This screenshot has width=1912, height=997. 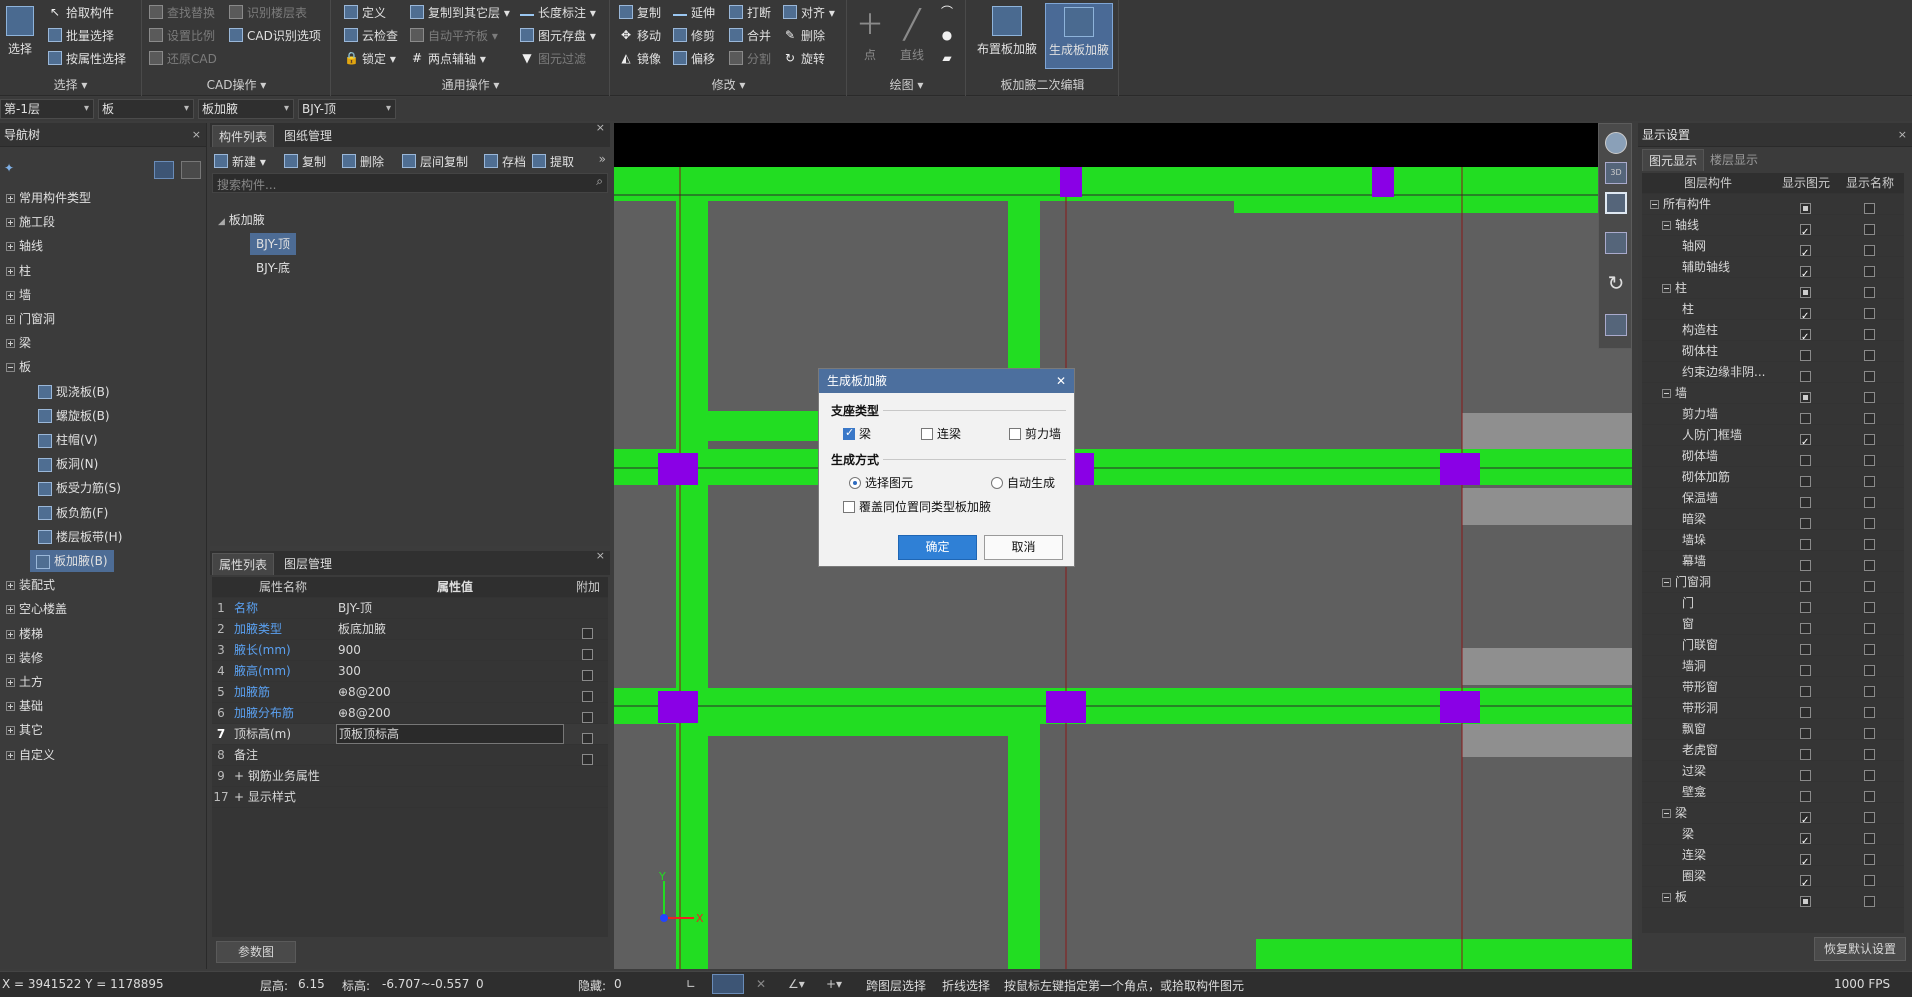 What do you see at coordinates (1773, 687) in the screenshot?
I see `display-row: 带形窗` at bounding box center [1773, 687].